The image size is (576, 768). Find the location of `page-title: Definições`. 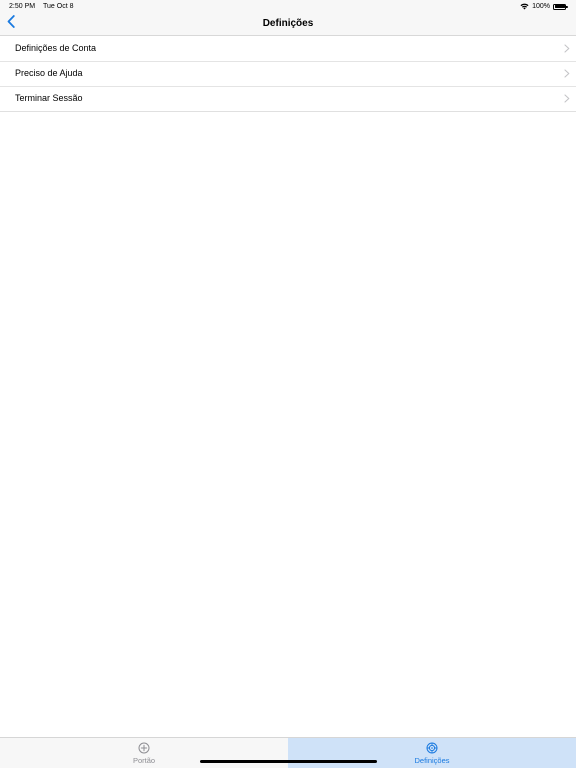

page-title: Definições is located at coordinates (288, 23).